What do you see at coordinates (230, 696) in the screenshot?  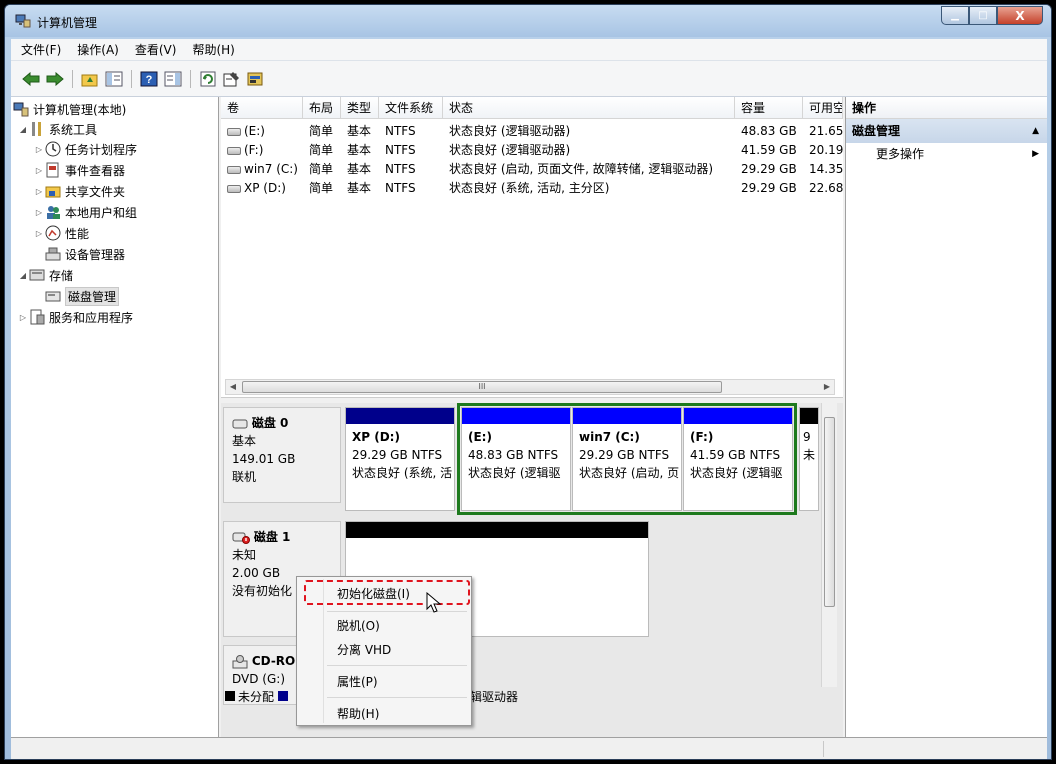 I see `legend-swatch-unallocated` at bounding box center [230, 696].